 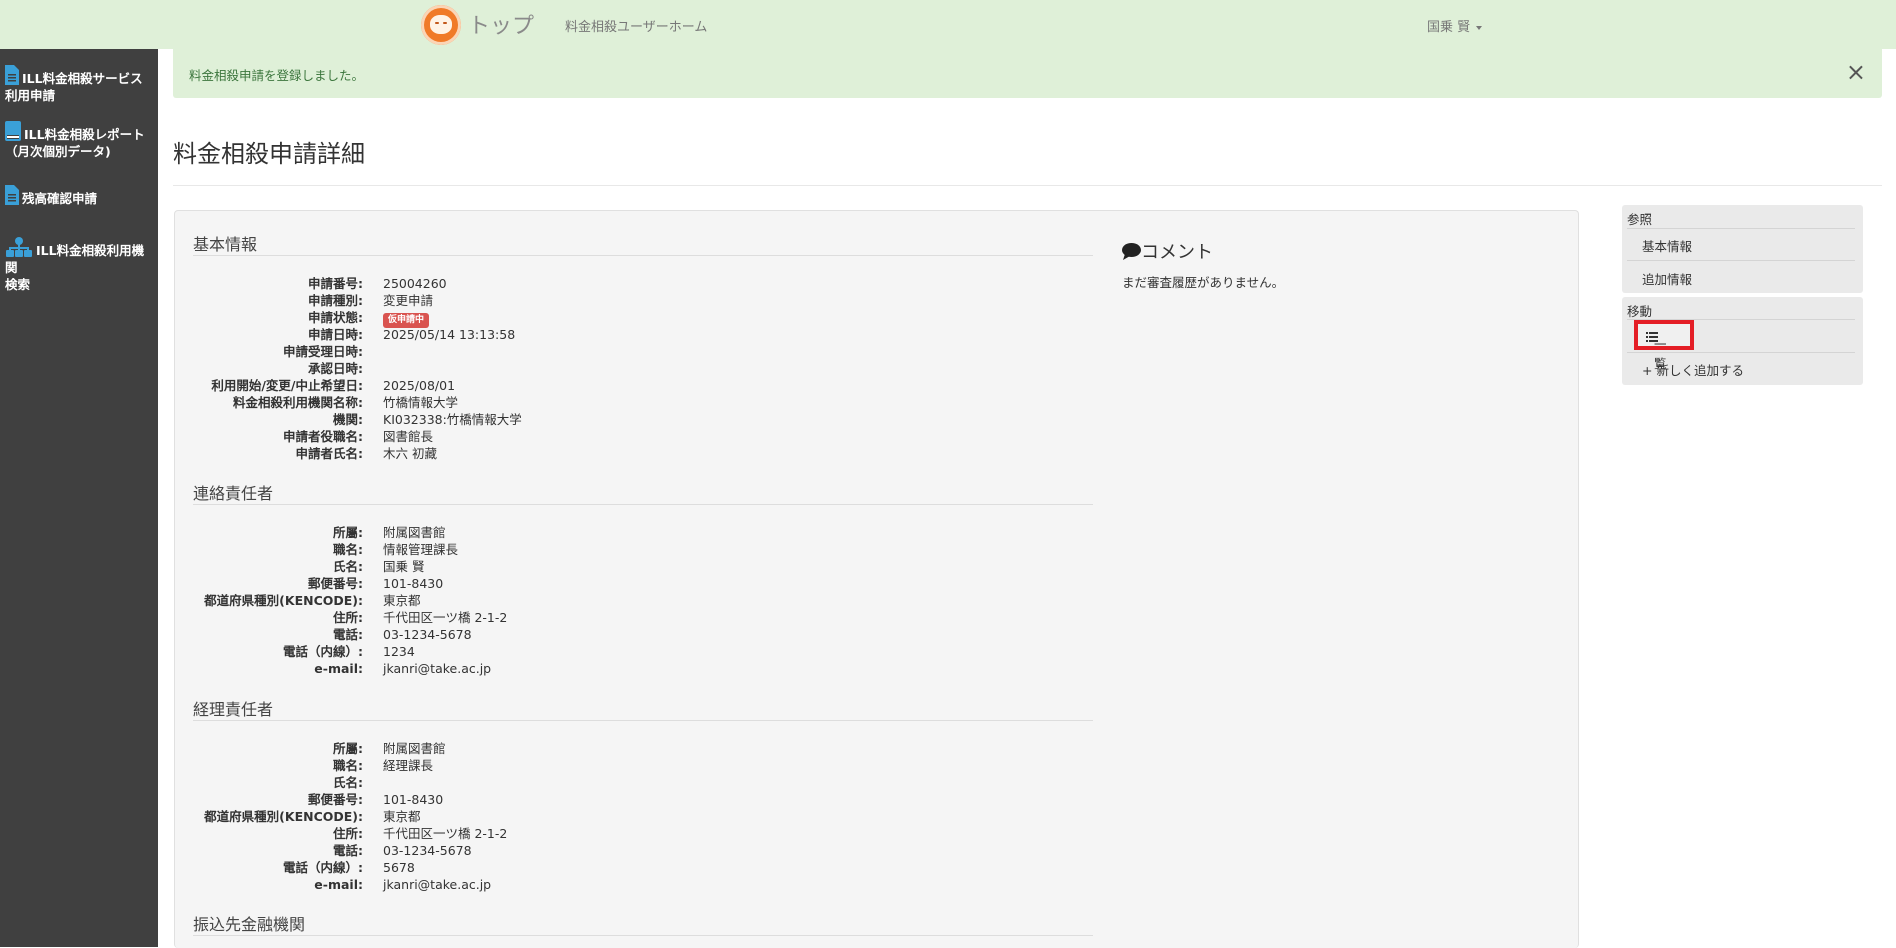 What do you see at coordinates (329, 453) in the screenshot?
I see `field-label: 申請者氏名:` at bounding box center [329, 453].